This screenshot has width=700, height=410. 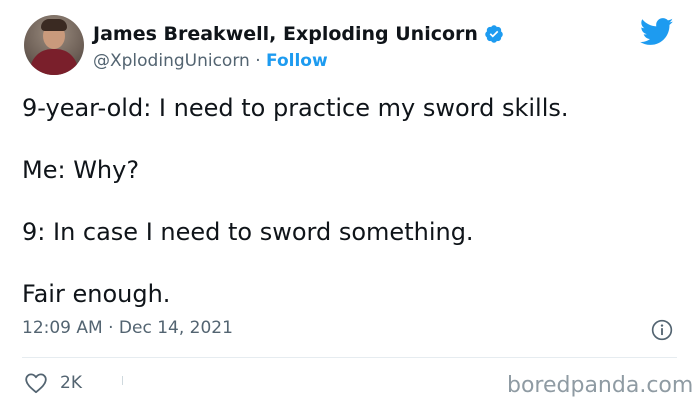 What do you see at coordinates (54, 62) in the screenshot?
I see `avatar-body` at bounding box center [54, 62].